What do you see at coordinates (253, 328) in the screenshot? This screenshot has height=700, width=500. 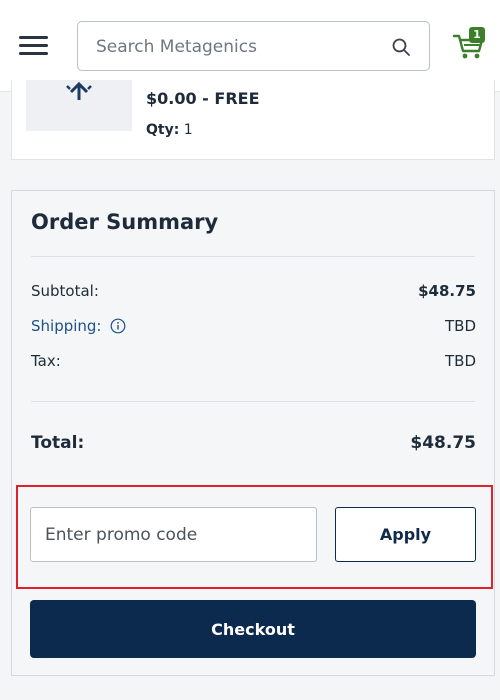 I see `shipping-row: Shipping: TBD` at bounding box center [253, 328].